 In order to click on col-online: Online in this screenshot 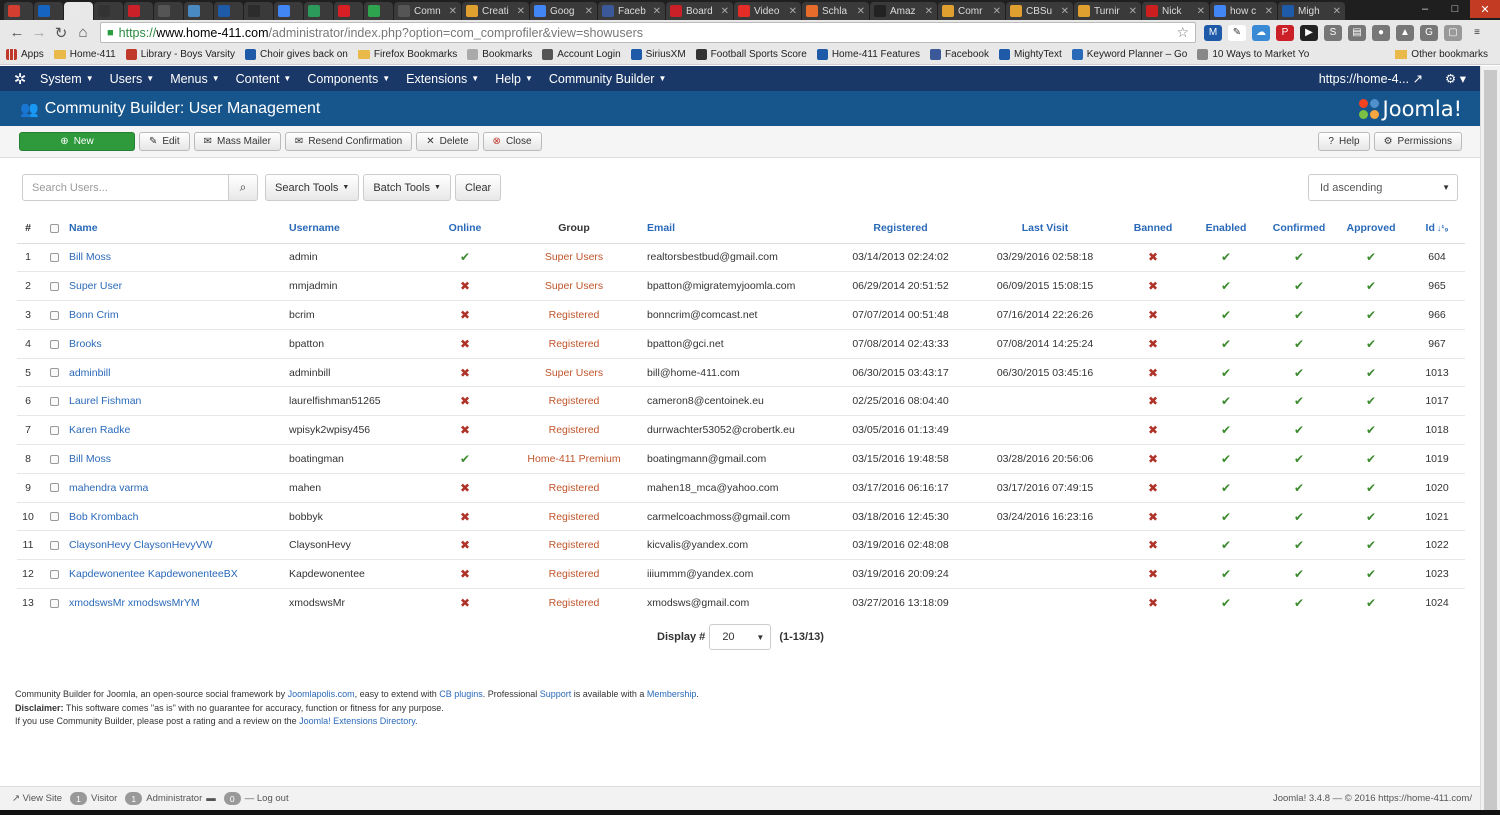, I will do `click(465, 229)`.